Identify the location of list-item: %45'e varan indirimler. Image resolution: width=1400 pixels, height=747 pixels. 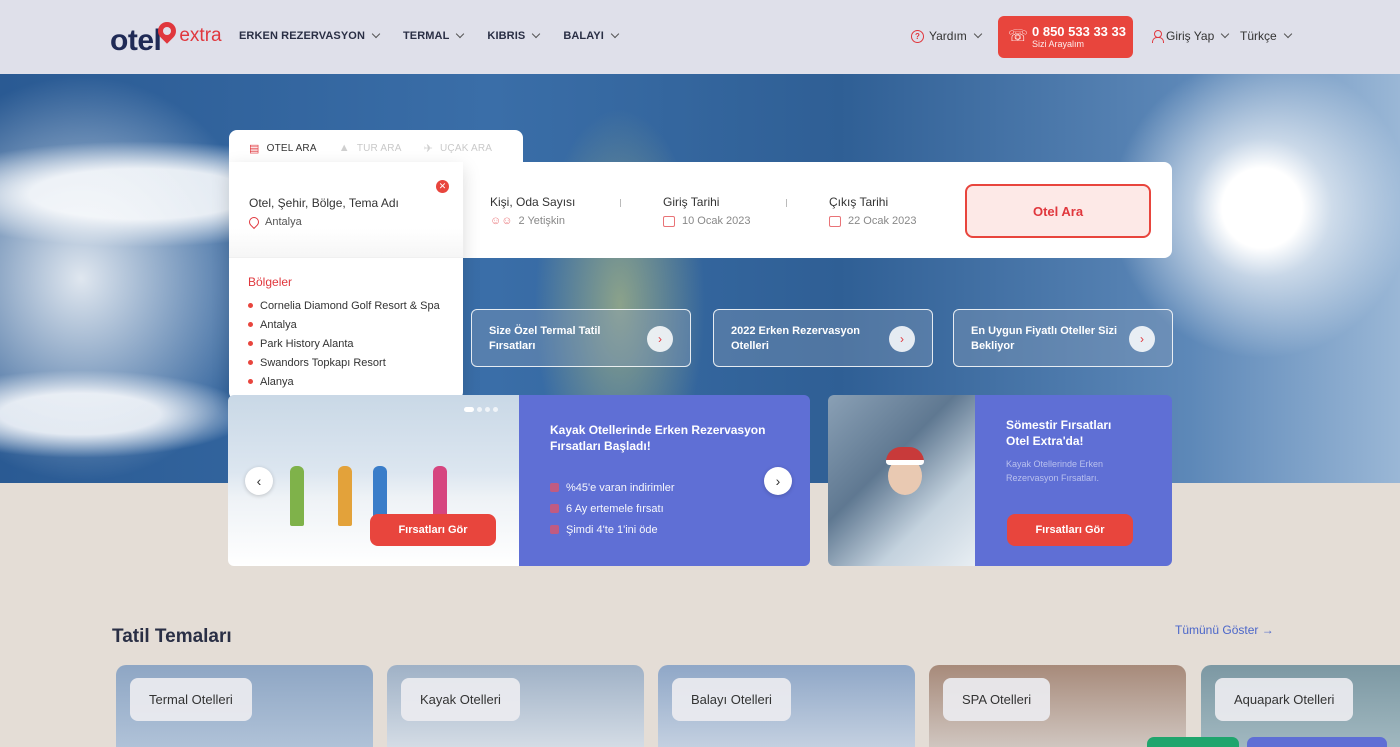
(612, 487).